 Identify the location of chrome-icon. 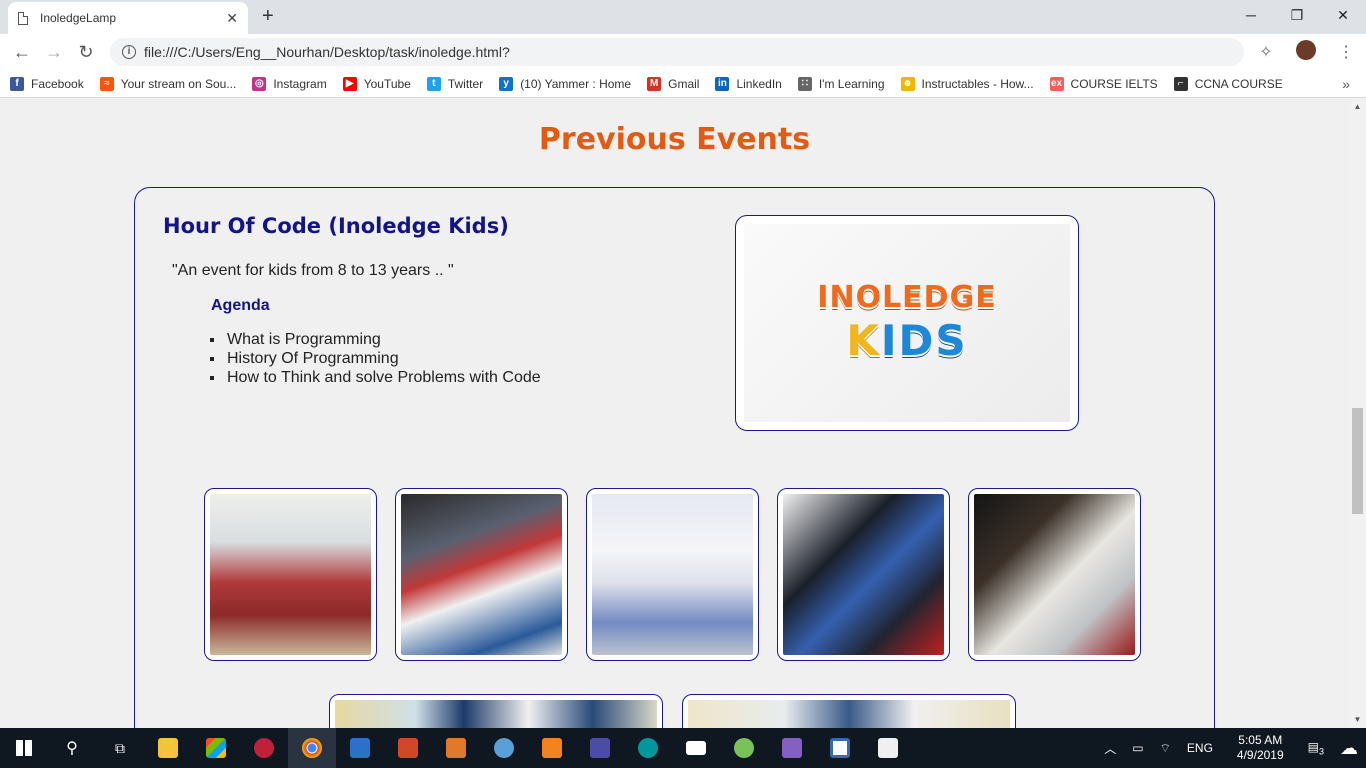
(312, 748).